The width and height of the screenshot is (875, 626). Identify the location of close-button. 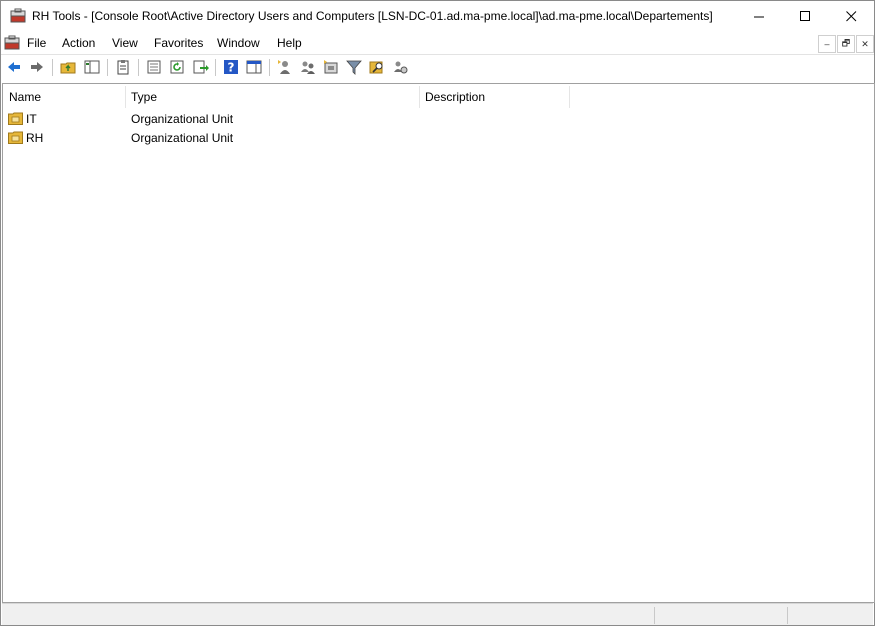
(851, 16).